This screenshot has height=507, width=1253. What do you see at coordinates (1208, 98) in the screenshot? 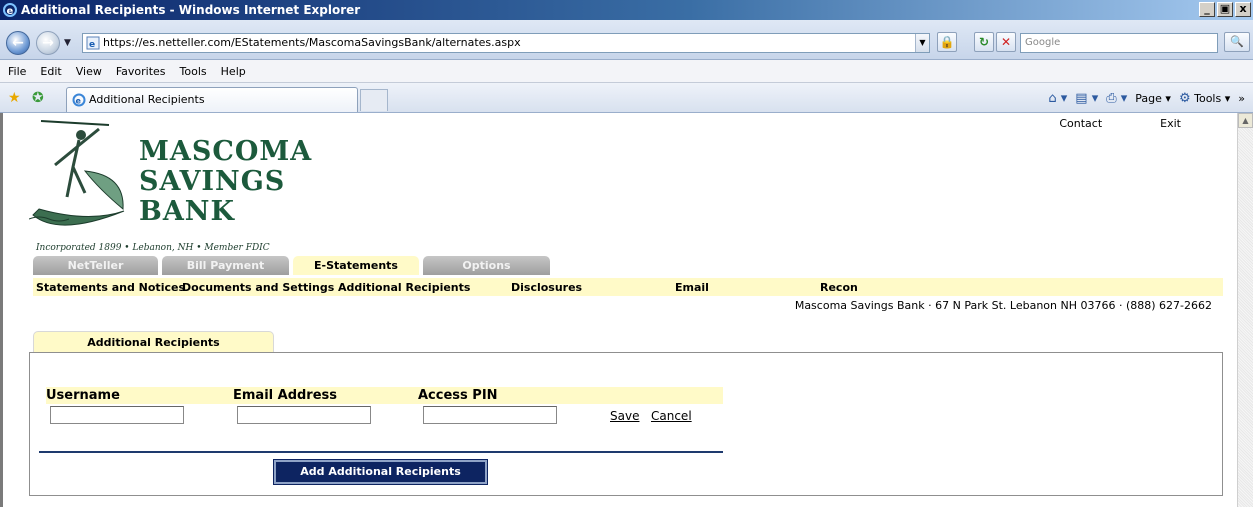
I see `tools-menu-label: Tools` at bounding box center [1208, 98].